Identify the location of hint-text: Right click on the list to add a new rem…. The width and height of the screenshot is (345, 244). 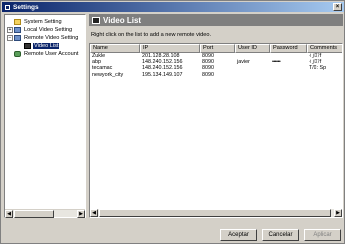
(151, 35).